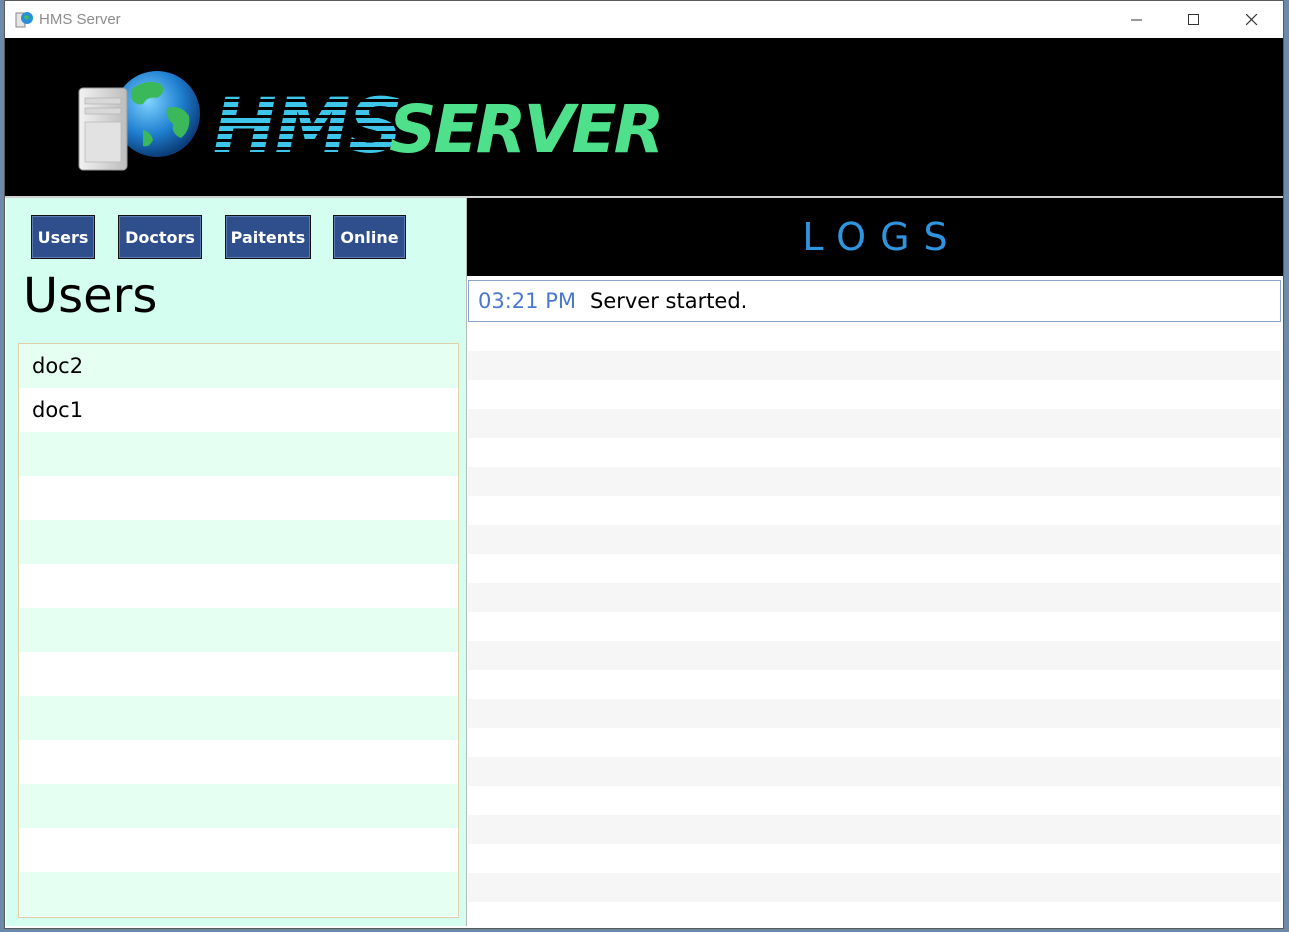 This screenshot has width=1289, height=932. I want to click on online-button: Online, so click(369, 237).